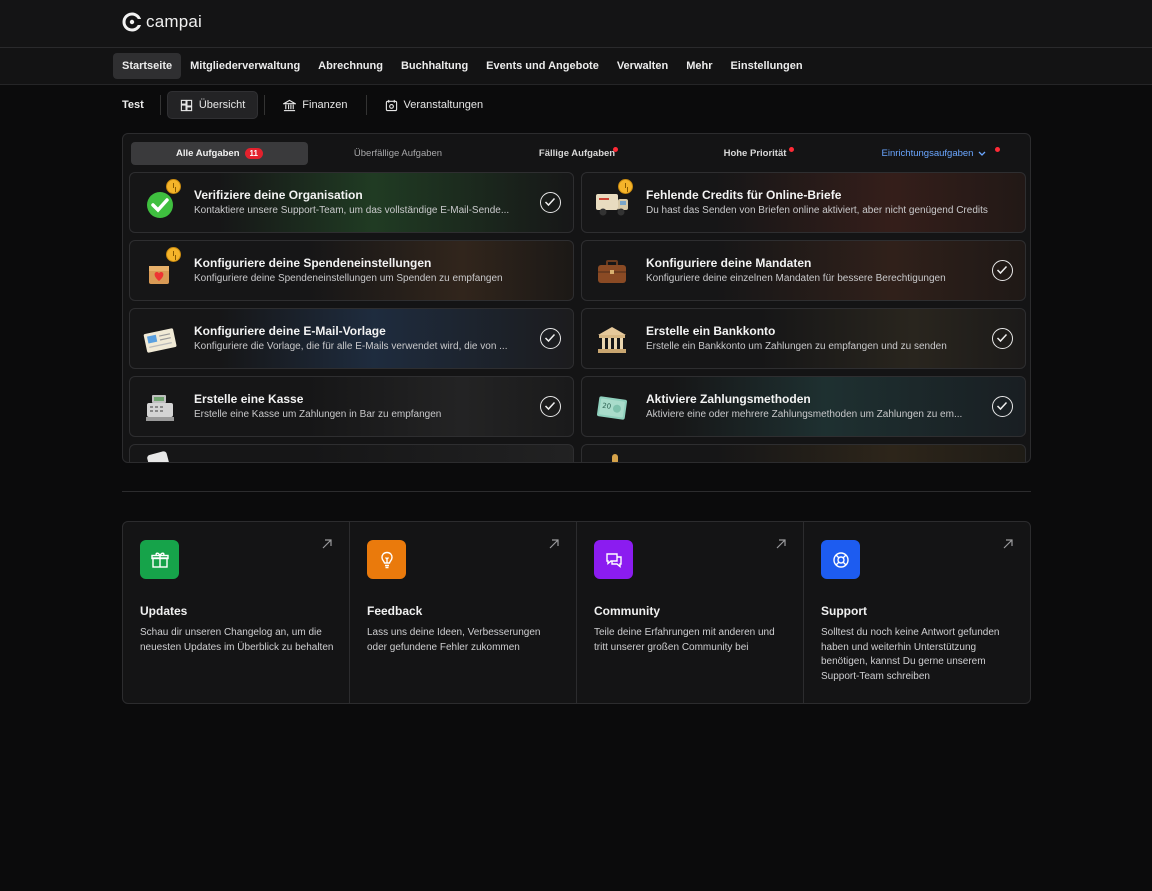  Describe the element at coordinates (133, 105) in the screenshot. I see `organization-name: Test` at that location.